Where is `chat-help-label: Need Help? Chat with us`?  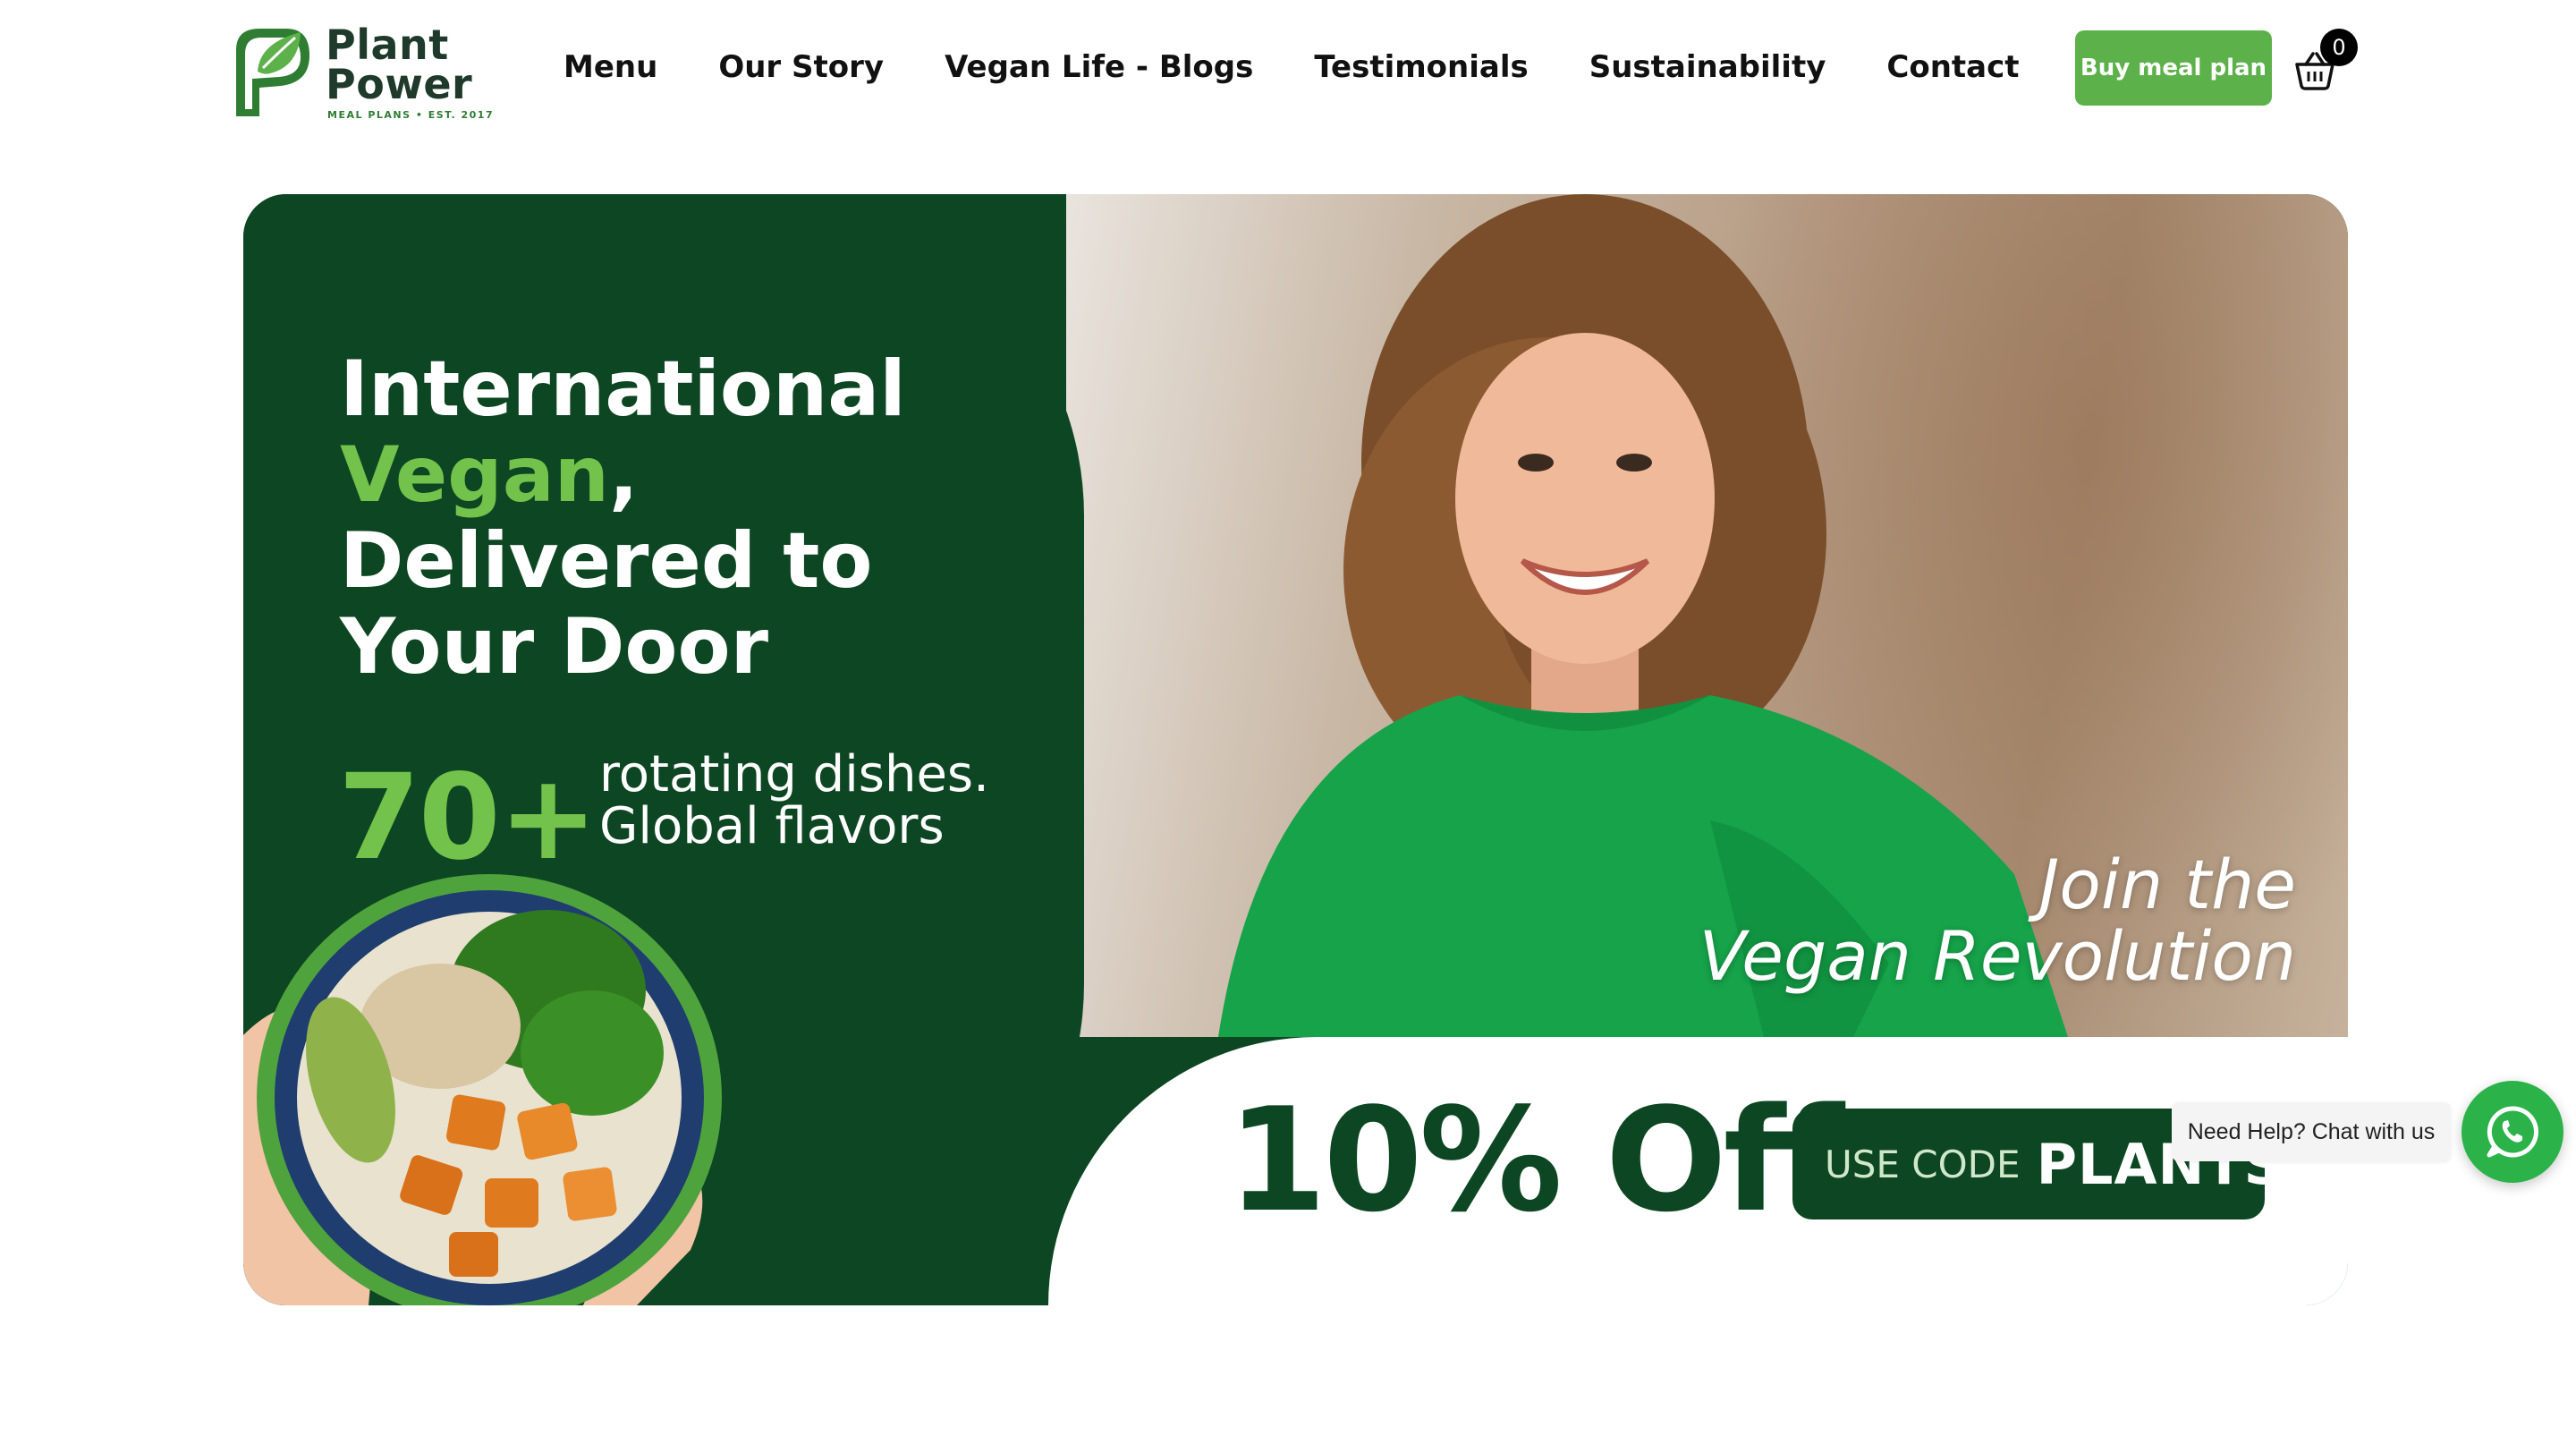 chat-help-label: Need Help? Chat with us is located at coordinates (2311, 1131).